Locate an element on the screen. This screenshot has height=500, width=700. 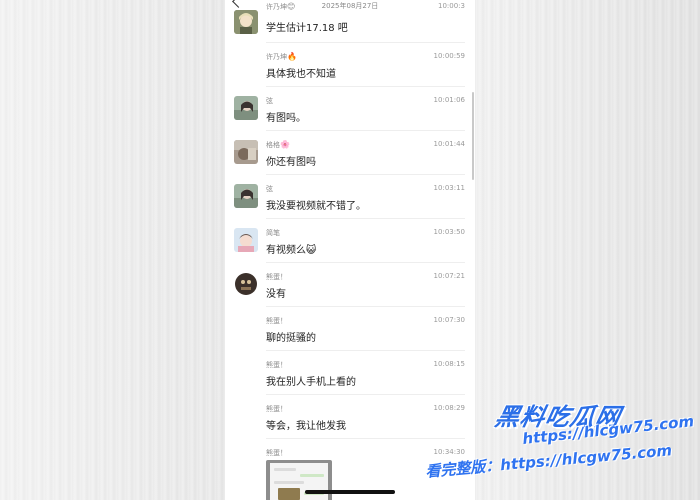
message-sender: 许乃坤🔥 is located at coordinates (281, 56).